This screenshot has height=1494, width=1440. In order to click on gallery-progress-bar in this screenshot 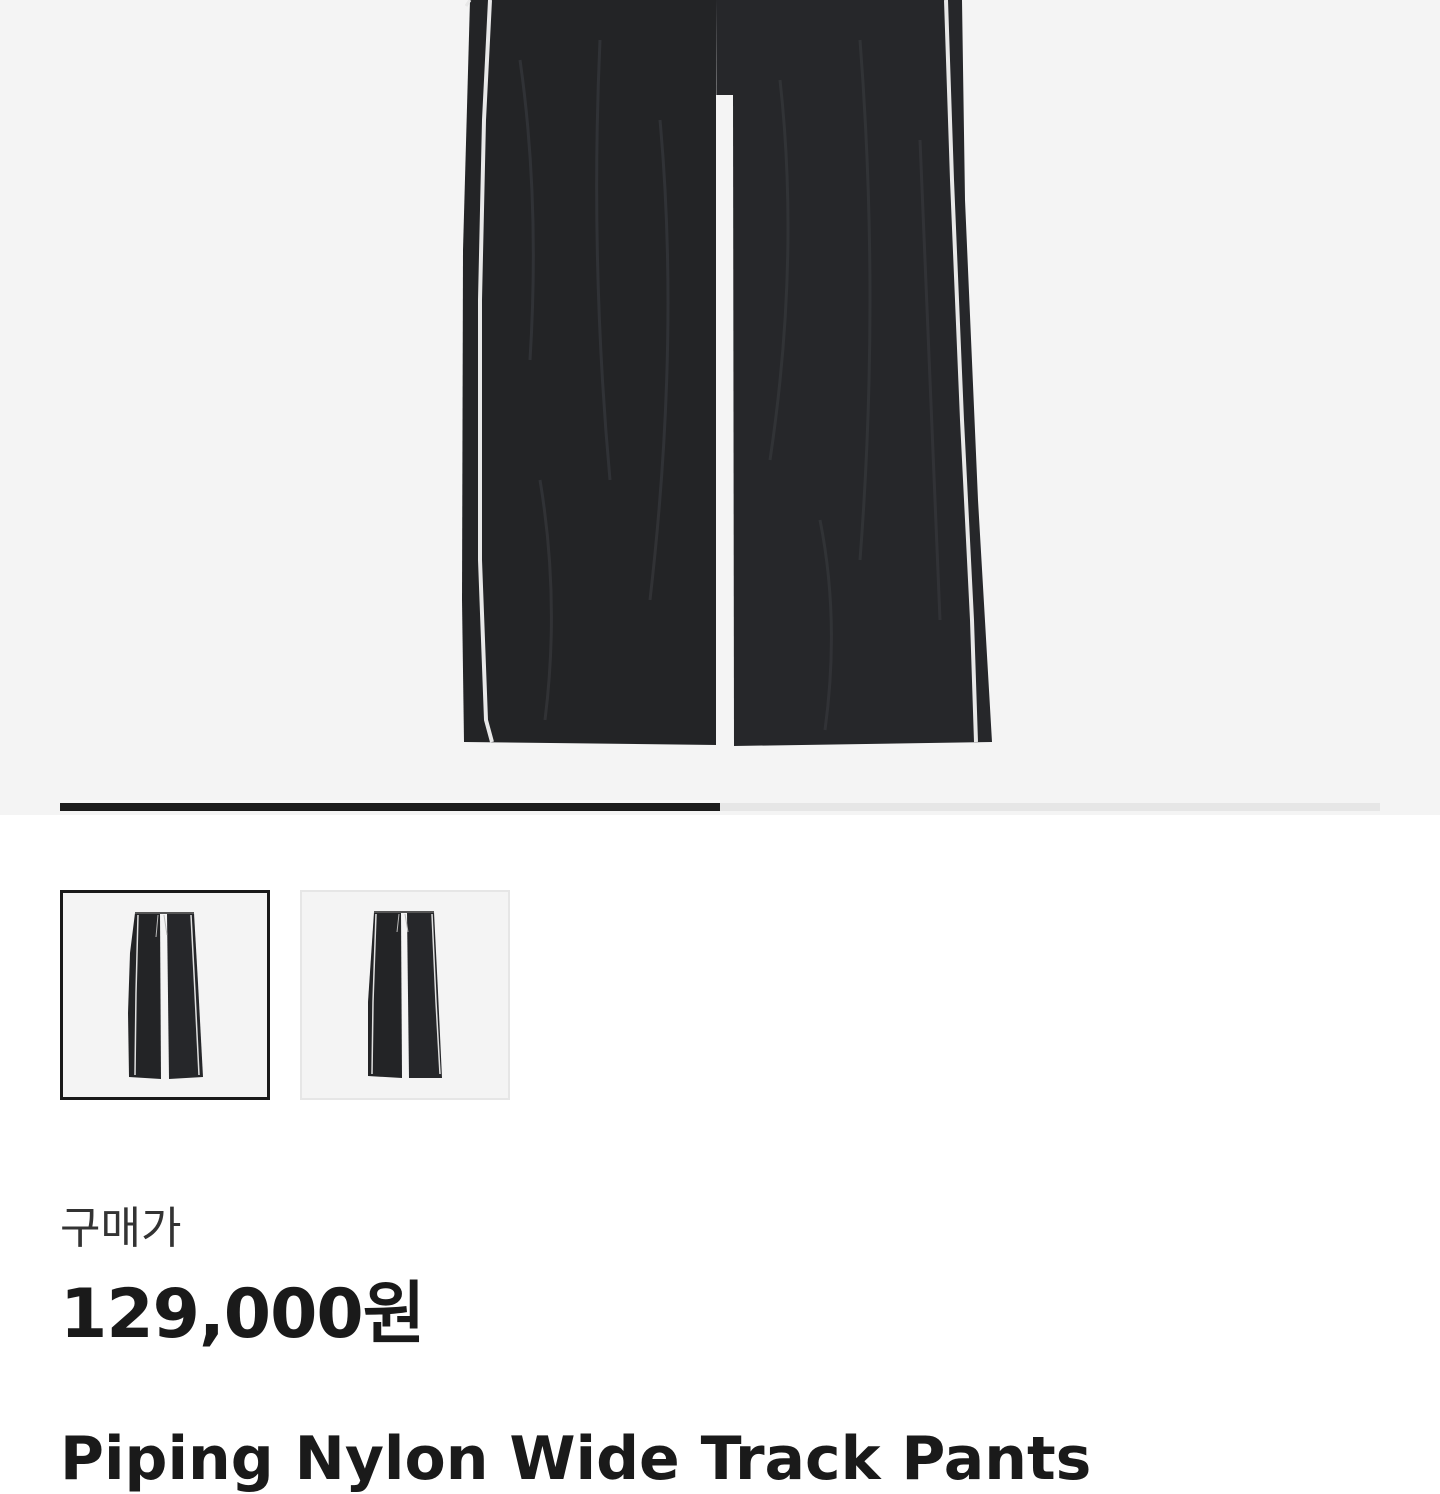, I will do `click(720, 807)`.